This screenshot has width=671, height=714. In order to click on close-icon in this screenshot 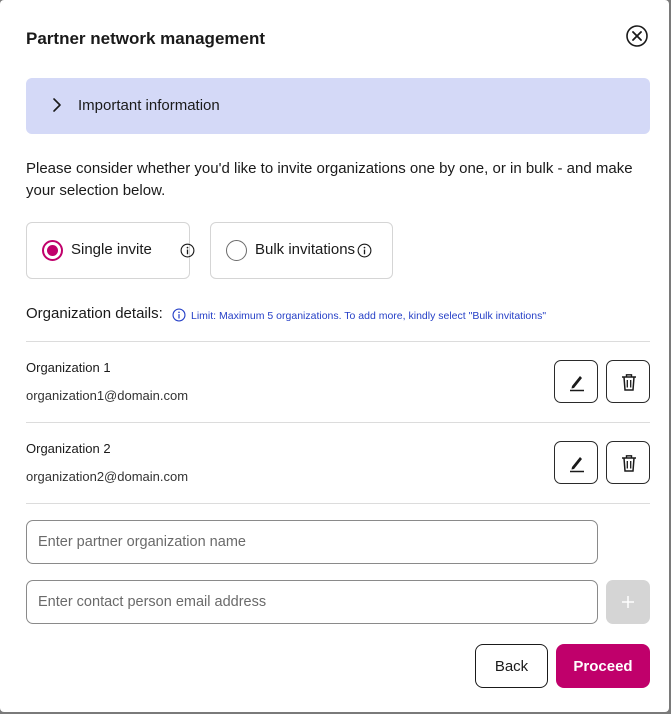, I will do `click(637, 36)`.